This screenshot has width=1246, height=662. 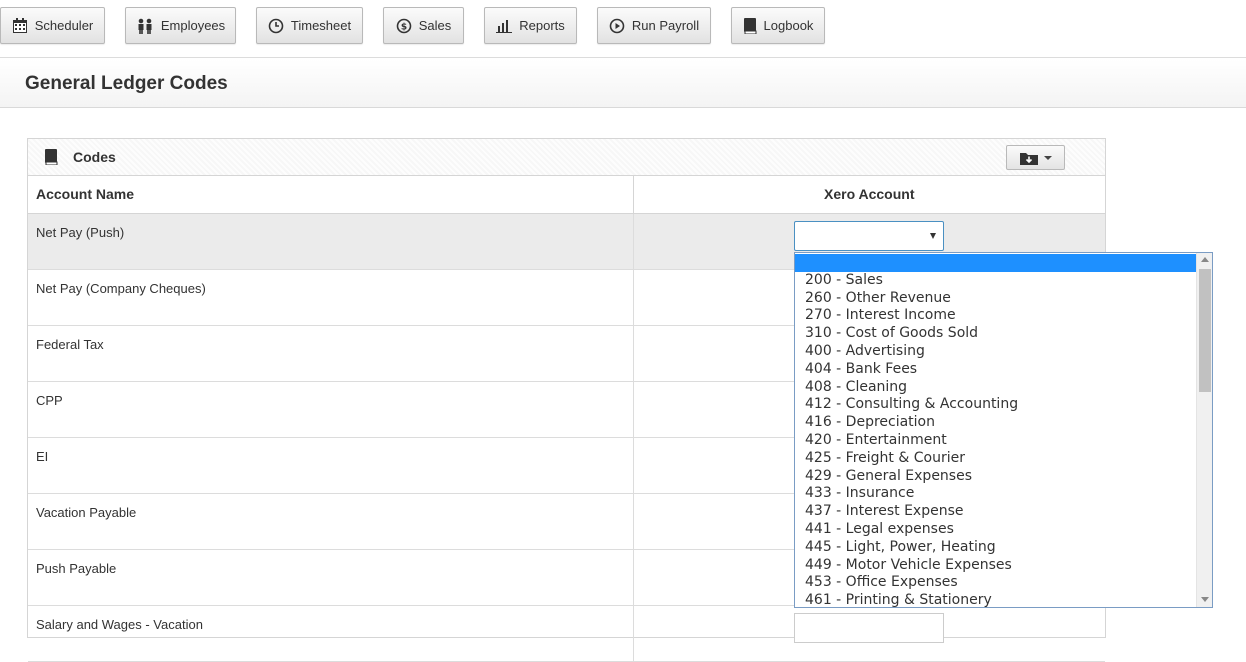 What do you see at coordinates (1204, 430) in the screenshot?
I see `dropdown-scrollbar` at bounding box center [1204, 430].